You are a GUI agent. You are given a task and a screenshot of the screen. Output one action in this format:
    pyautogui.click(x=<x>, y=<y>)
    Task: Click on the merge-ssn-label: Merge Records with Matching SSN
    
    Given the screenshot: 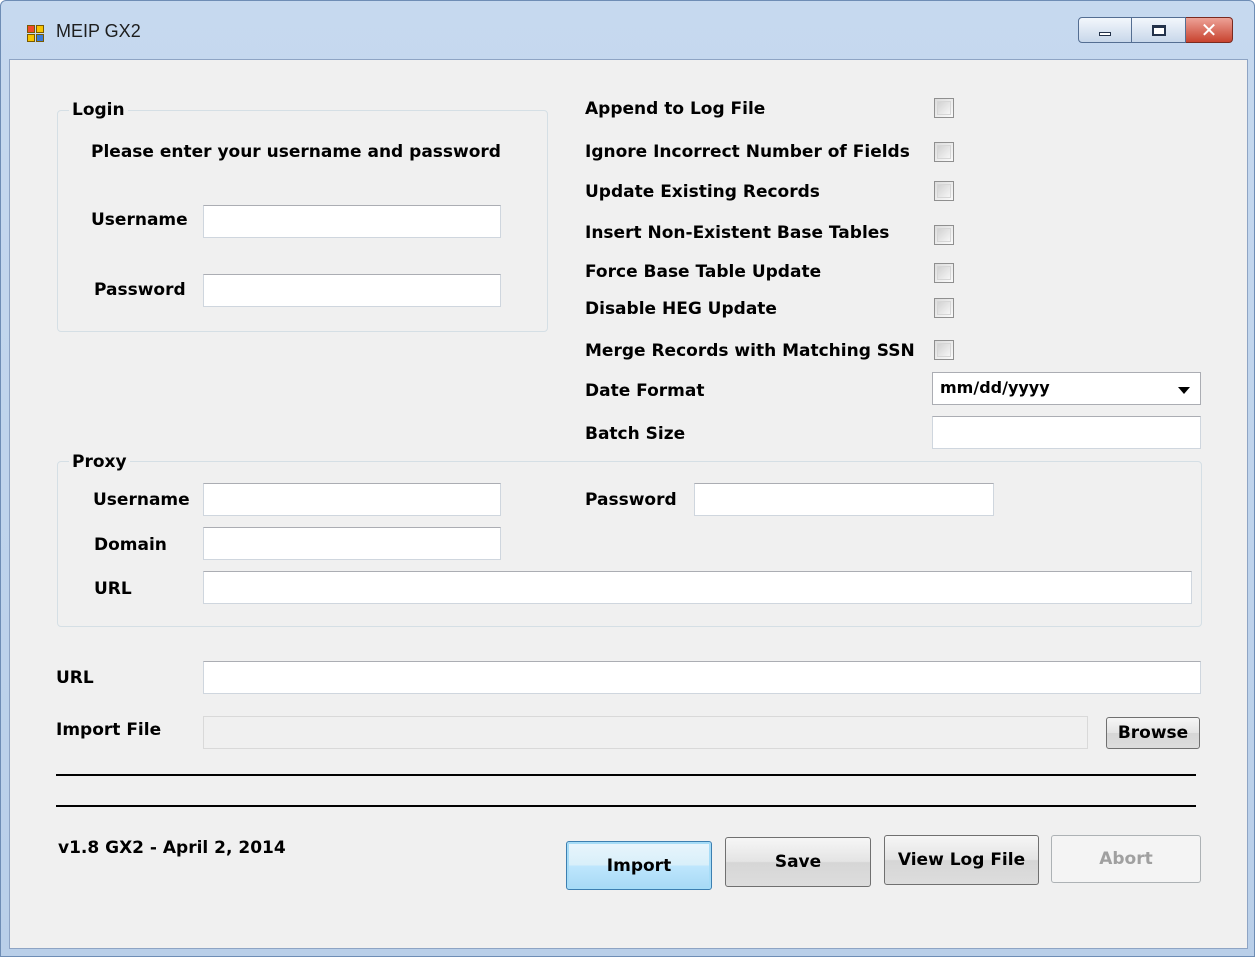 What is the action you would take?
    pyautogui.click(x=750, y=351)
    